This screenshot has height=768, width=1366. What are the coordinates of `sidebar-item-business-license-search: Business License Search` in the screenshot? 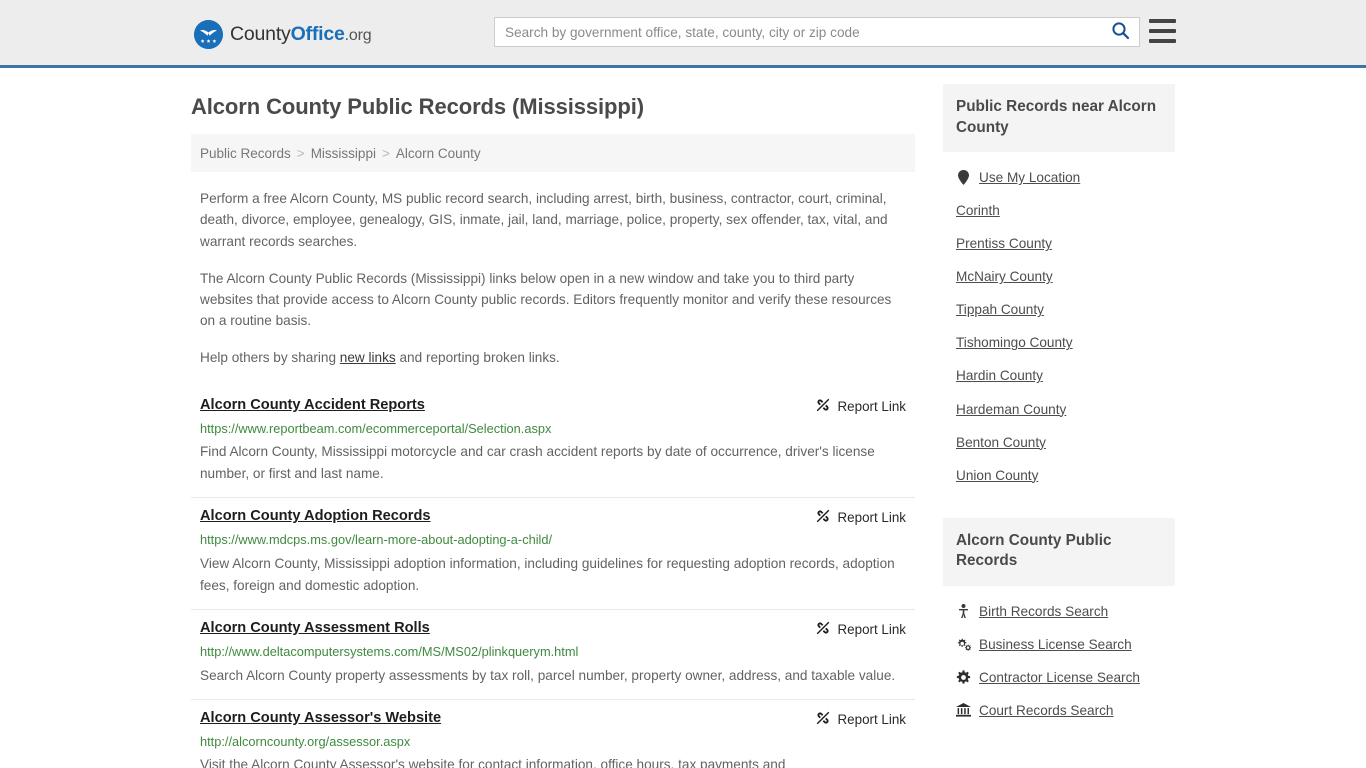 It's located at (1059, 644).